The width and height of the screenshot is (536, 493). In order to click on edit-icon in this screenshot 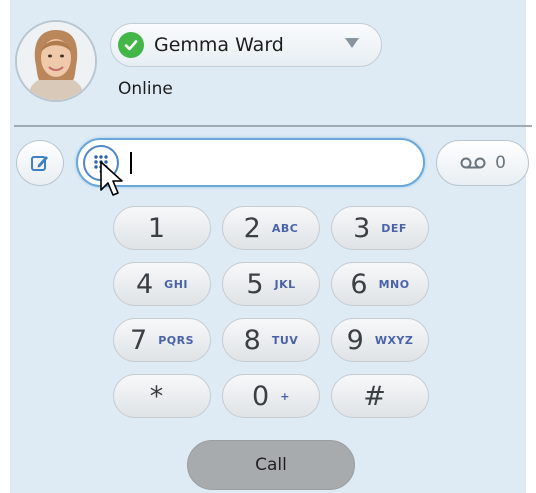, I will do `click(39, 163)`.